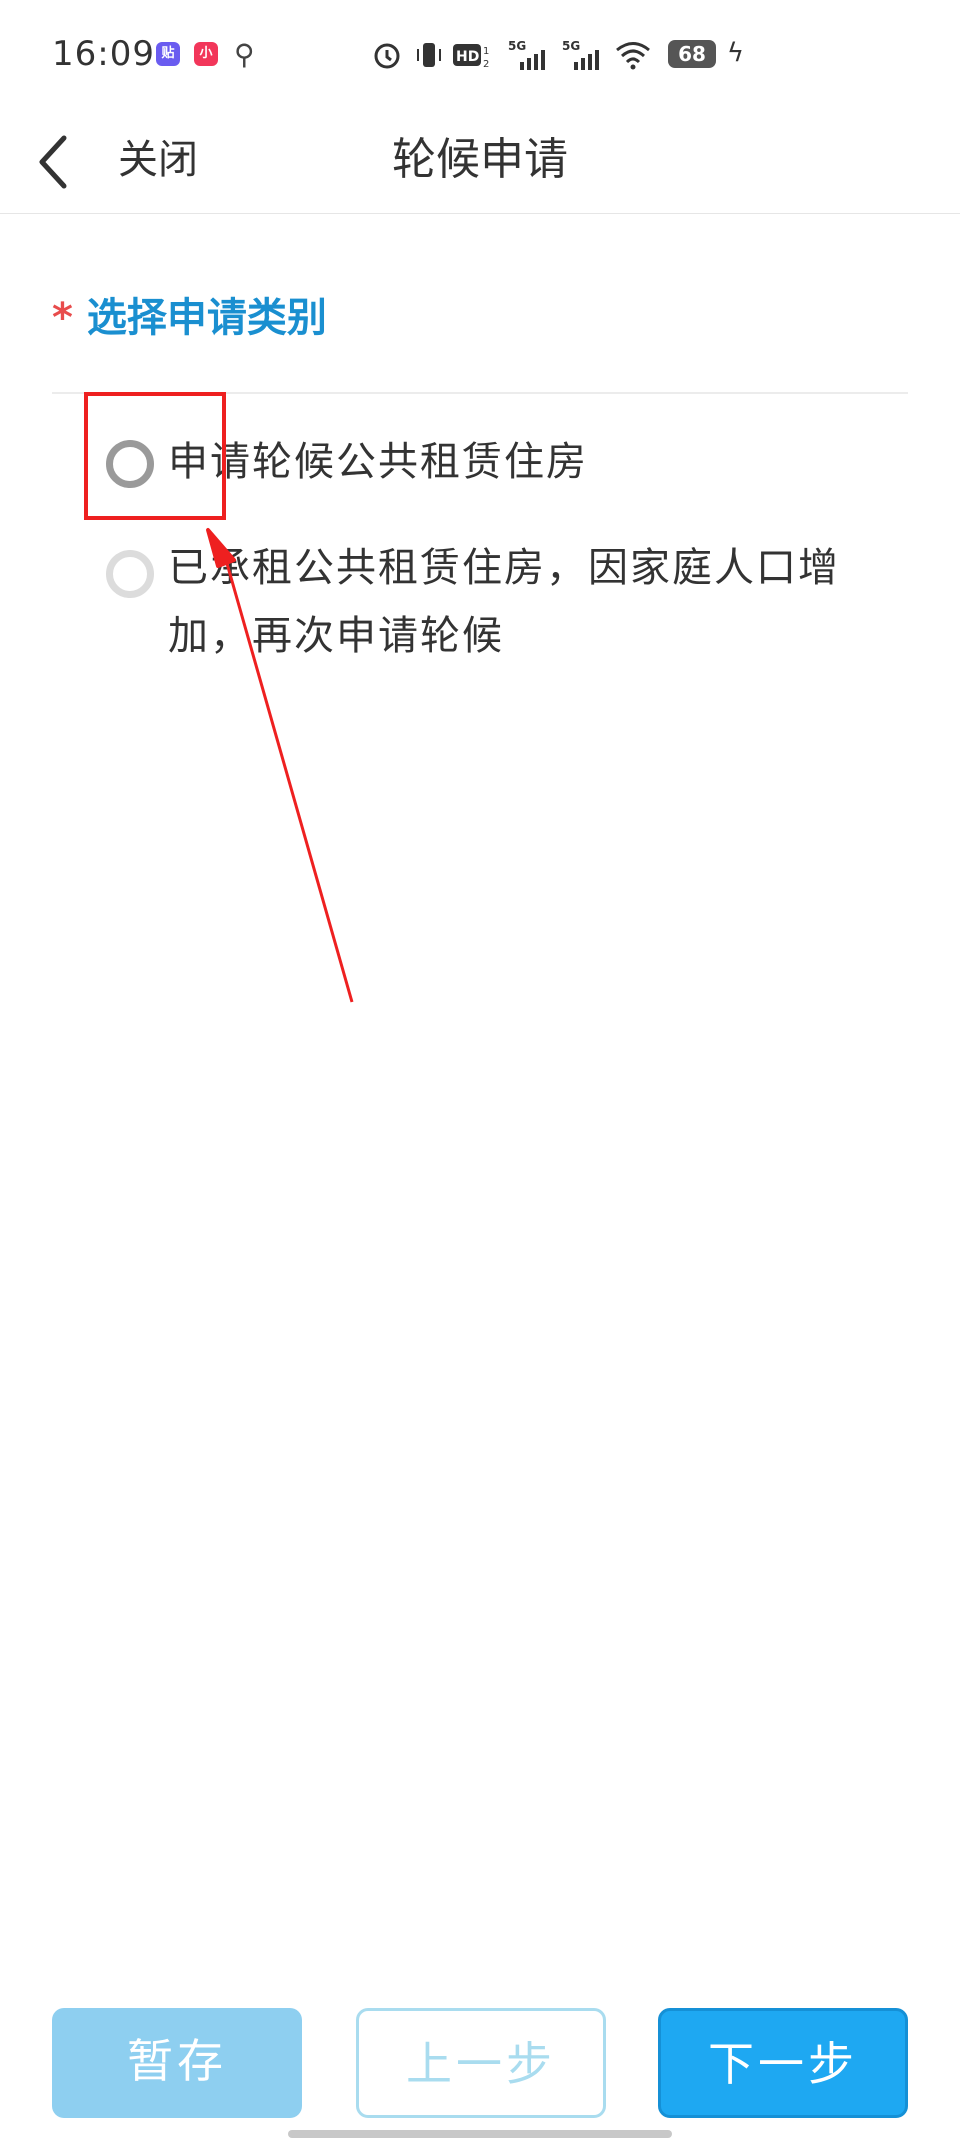 The height and width of the screenshot is (2140, 960). Describe the element at coordinates (783, 2063) in the screenshot. I see `next-step-button: 下一步` at that location.